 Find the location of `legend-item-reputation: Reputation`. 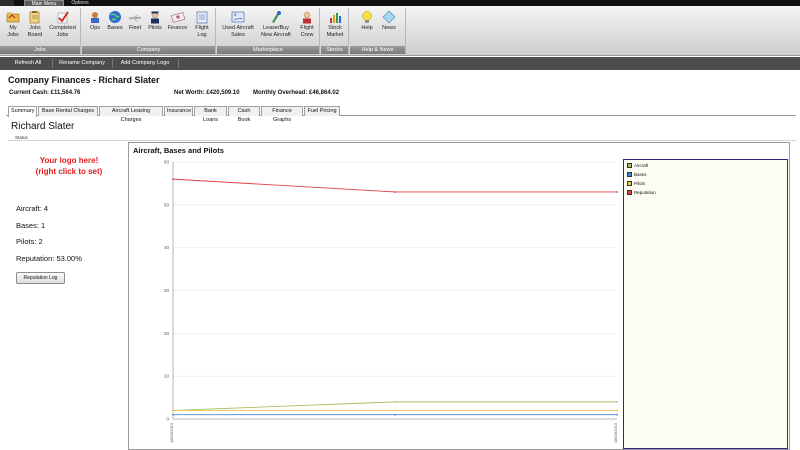

legend-item-reputation: Reputation is located at coordinates (641, 193).